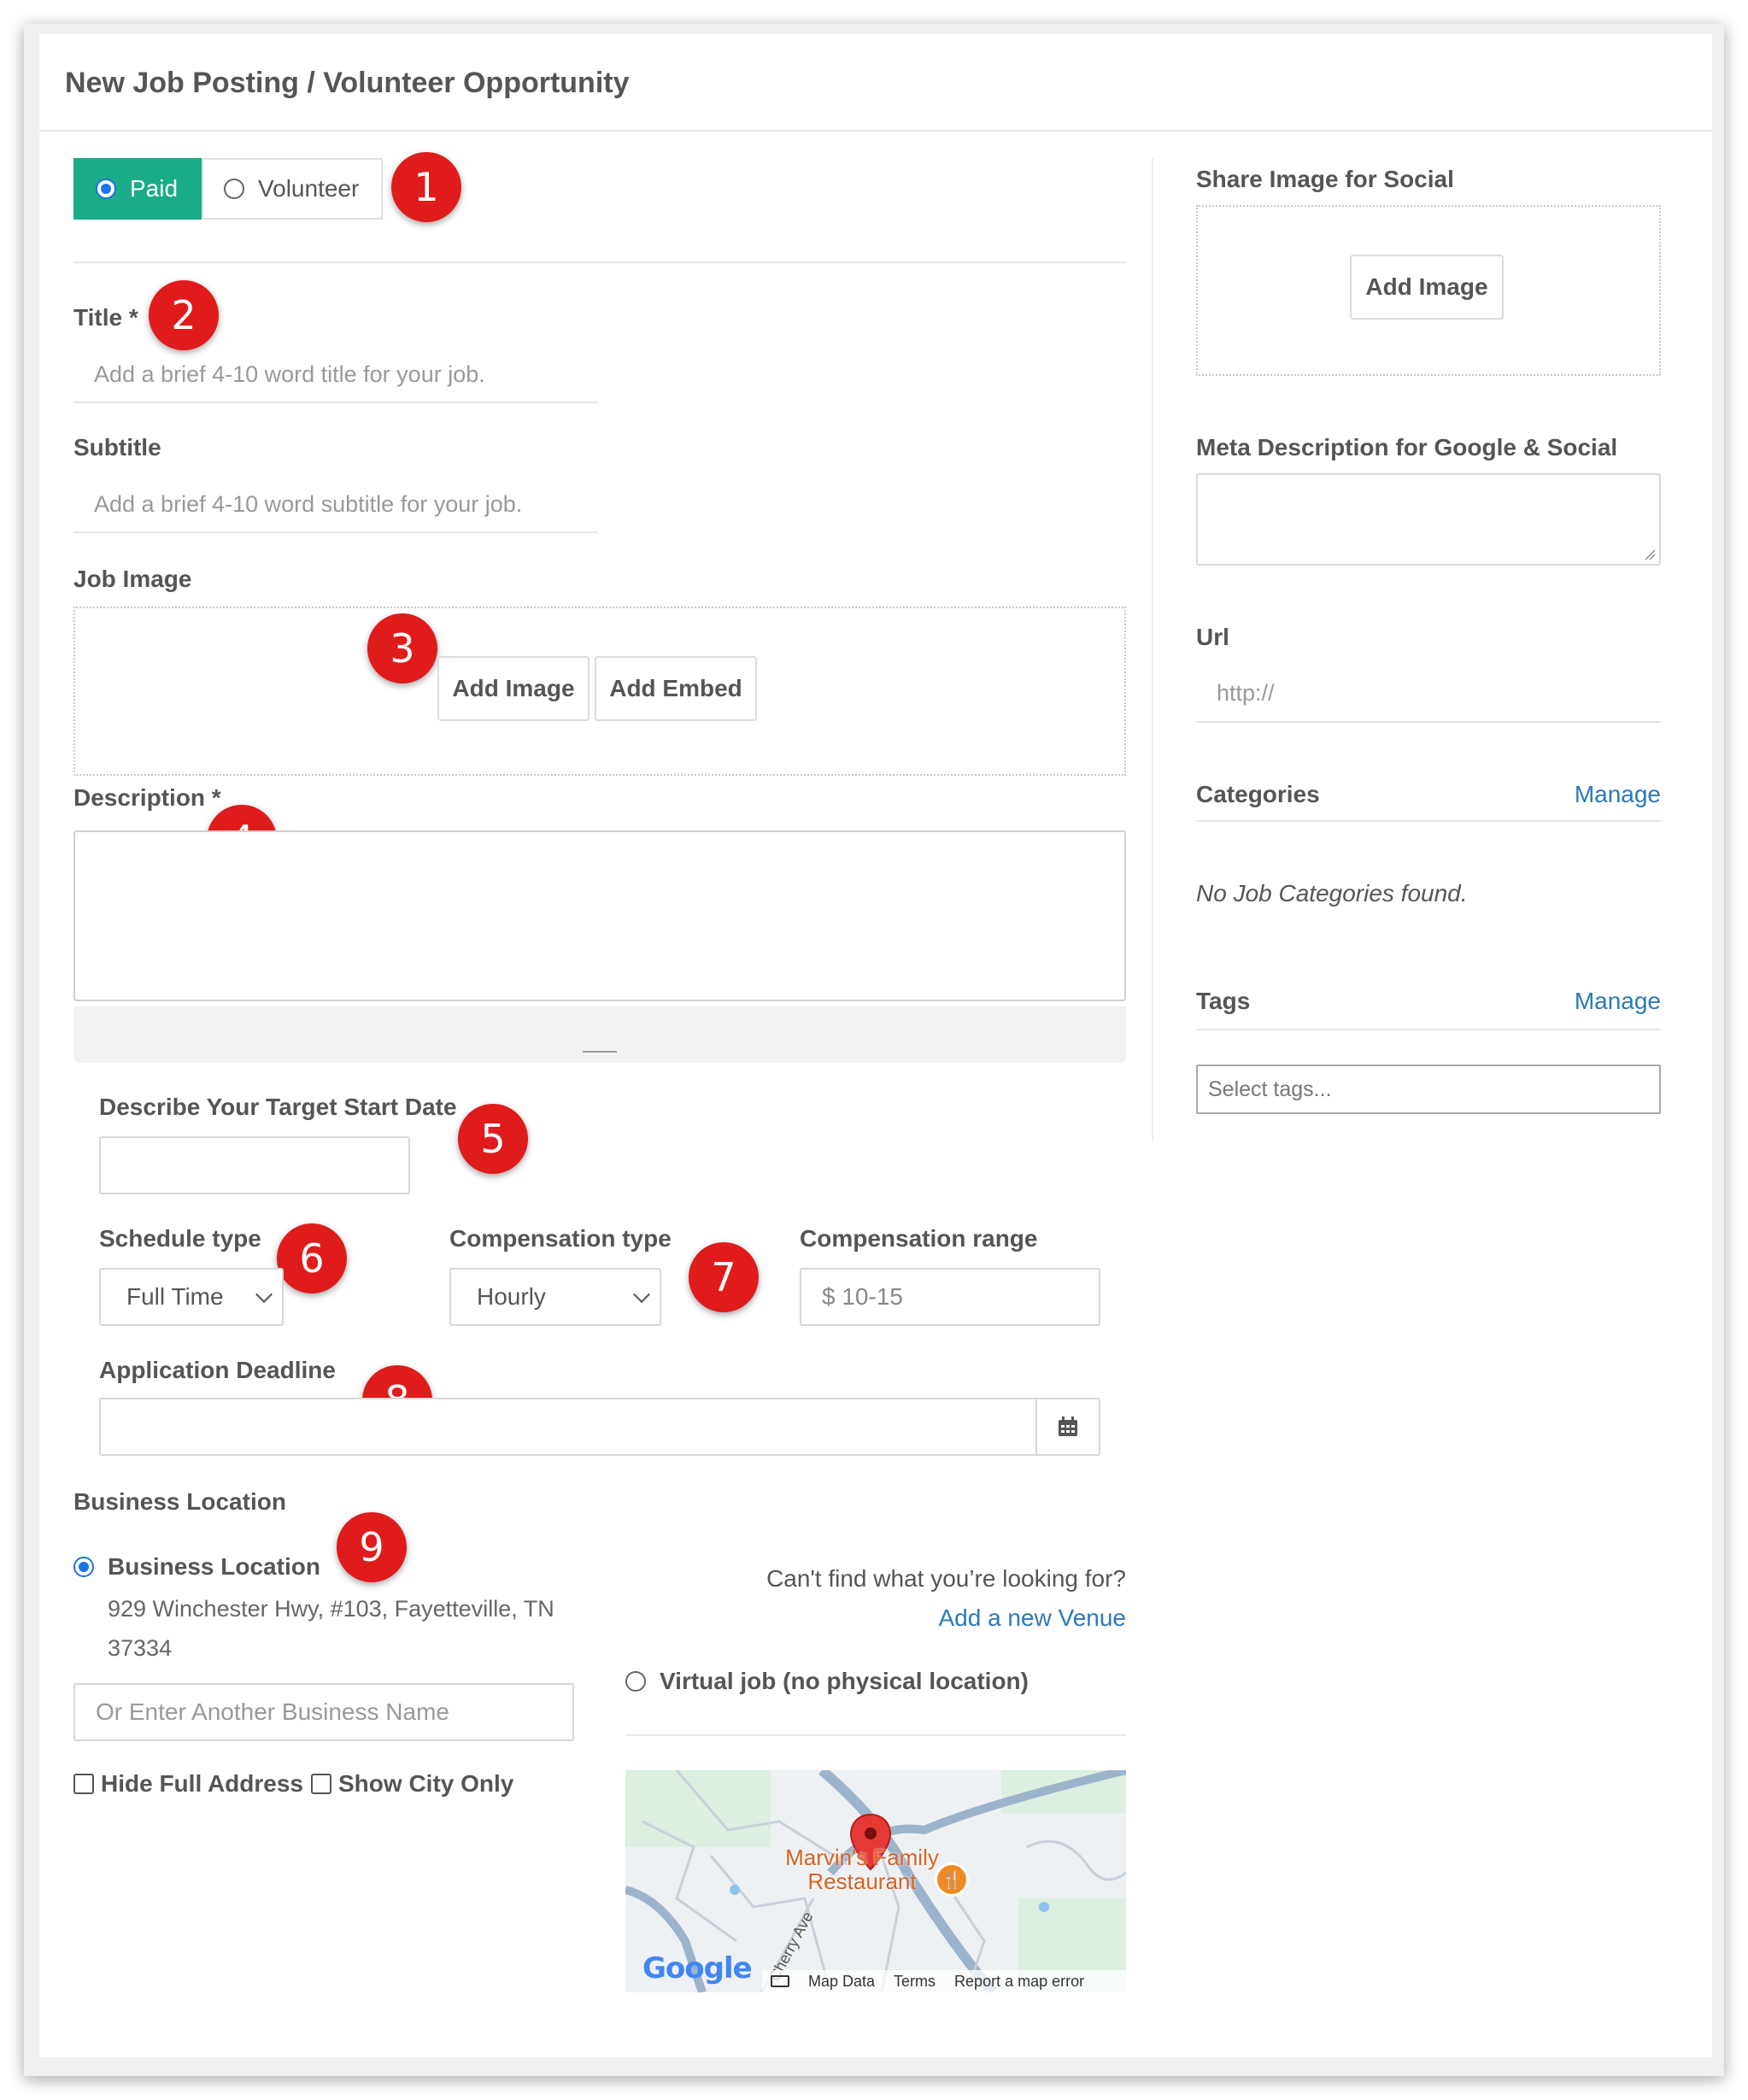 The image size is (1748, 2100). Describe the element at coordinates (278, 1107) in the screenshot. I see `start-date-label: Describe Your Target Start Date` at that location.